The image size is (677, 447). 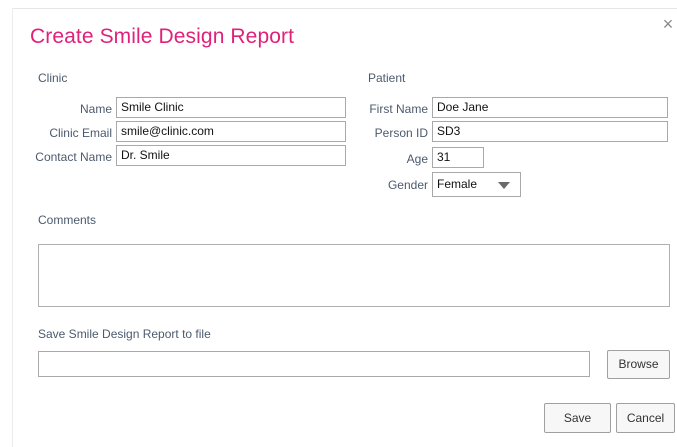 What do you see at coordinates (417, 159) in the screenshot?
I see `age-label: Age` at bounding box center [417, 159].